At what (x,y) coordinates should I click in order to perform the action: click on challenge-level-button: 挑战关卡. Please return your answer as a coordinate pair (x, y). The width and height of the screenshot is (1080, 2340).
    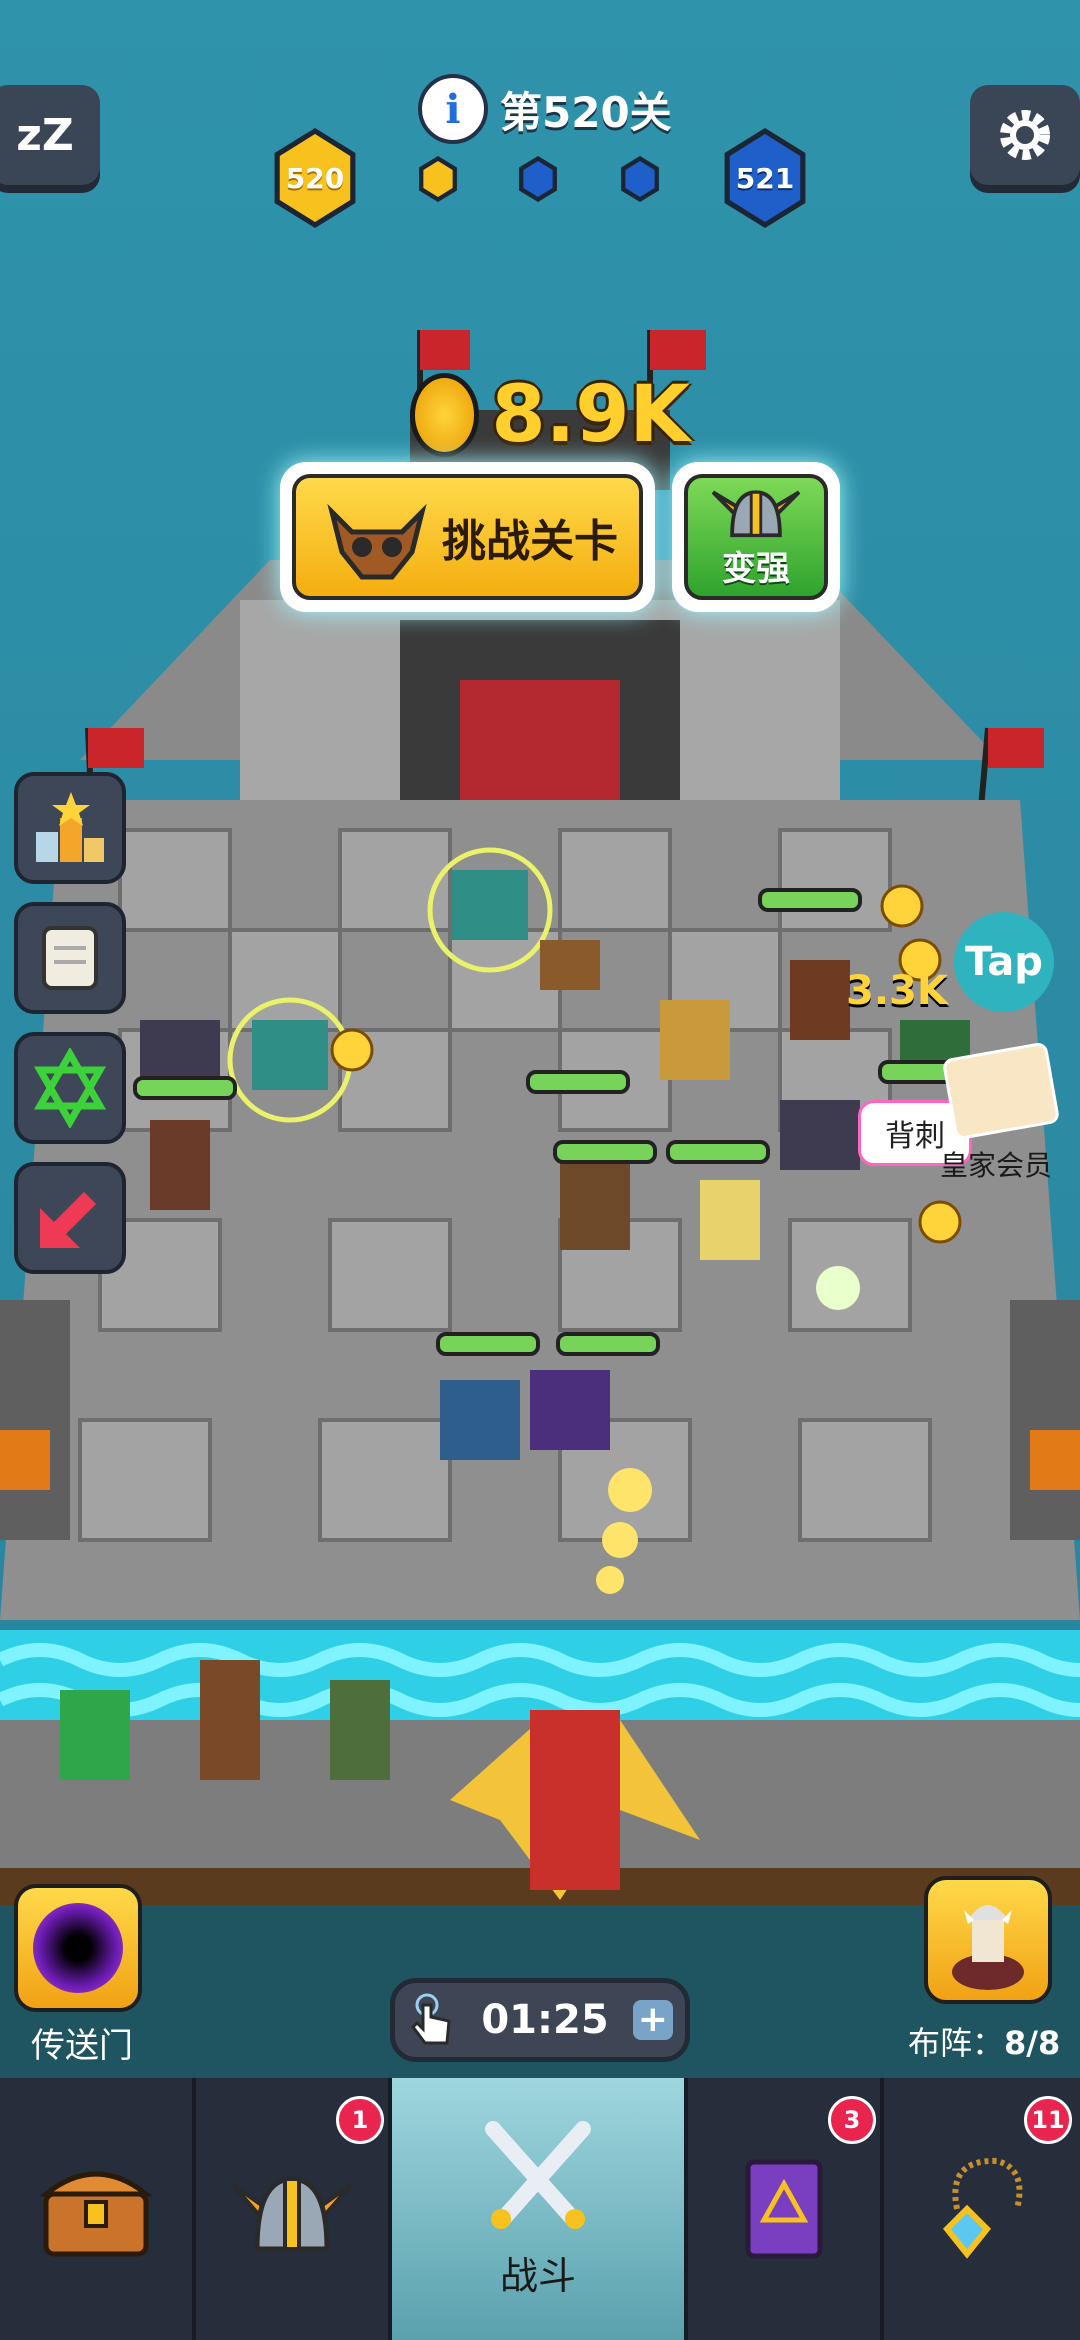
    Looking at the image, I should click on (467, 537).